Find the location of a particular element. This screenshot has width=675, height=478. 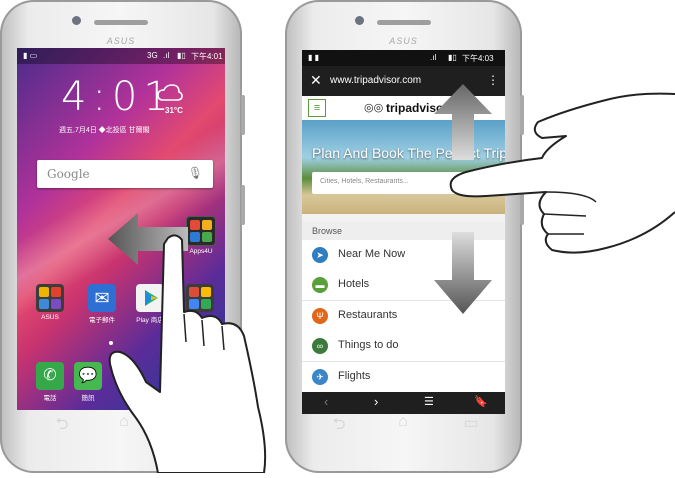

status-time: 下午4:01 is located at coordinates (207, 56).